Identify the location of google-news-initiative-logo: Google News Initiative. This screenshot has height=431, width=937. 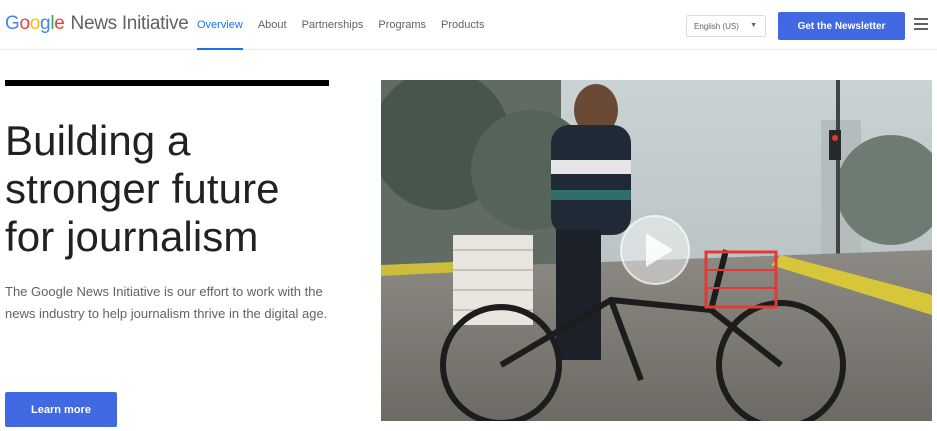
(97, 24).